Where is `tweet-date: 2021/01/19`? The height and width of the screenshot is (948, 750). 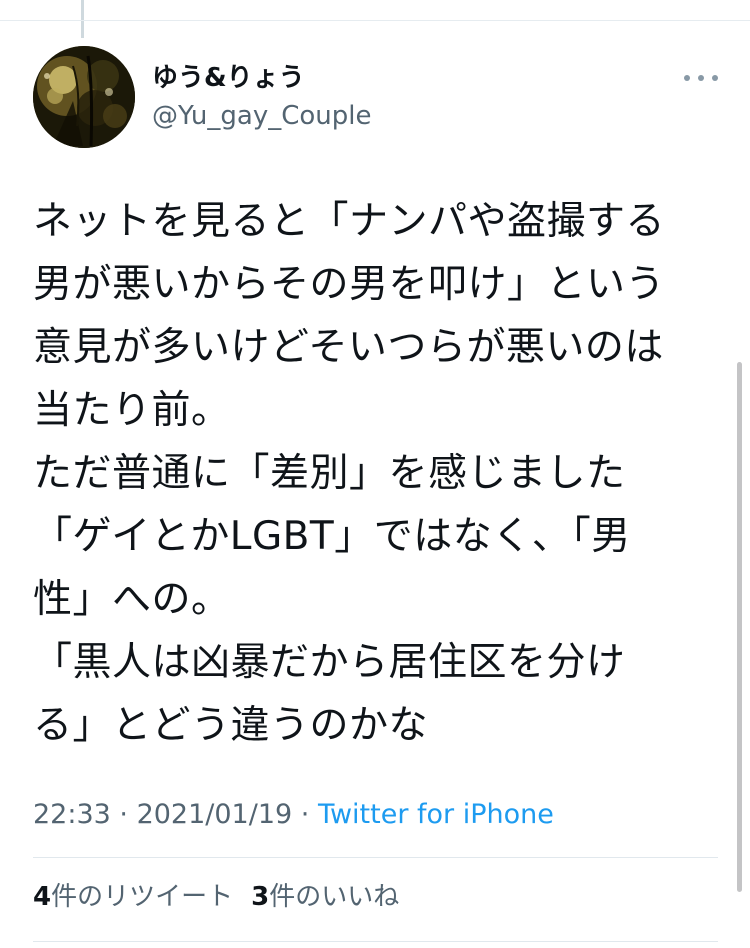 tweet-date: 2021/01/19 is located at coordinates (215, 814).